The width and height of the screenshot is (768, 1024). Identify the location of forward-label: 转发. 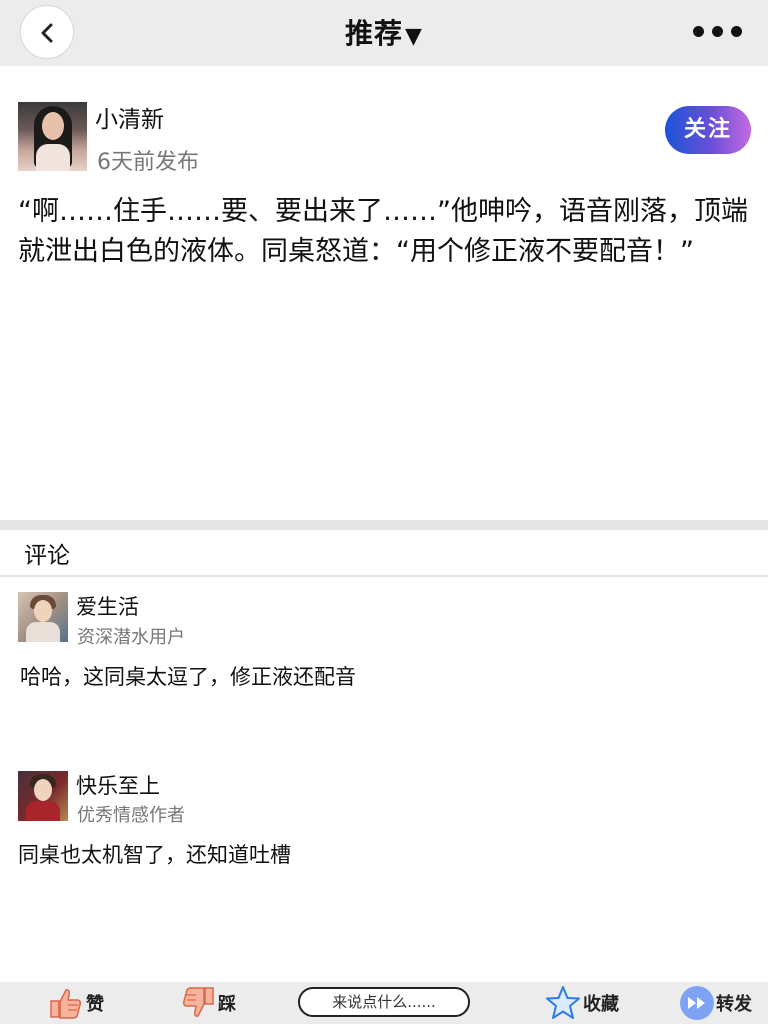
(734, 1004).